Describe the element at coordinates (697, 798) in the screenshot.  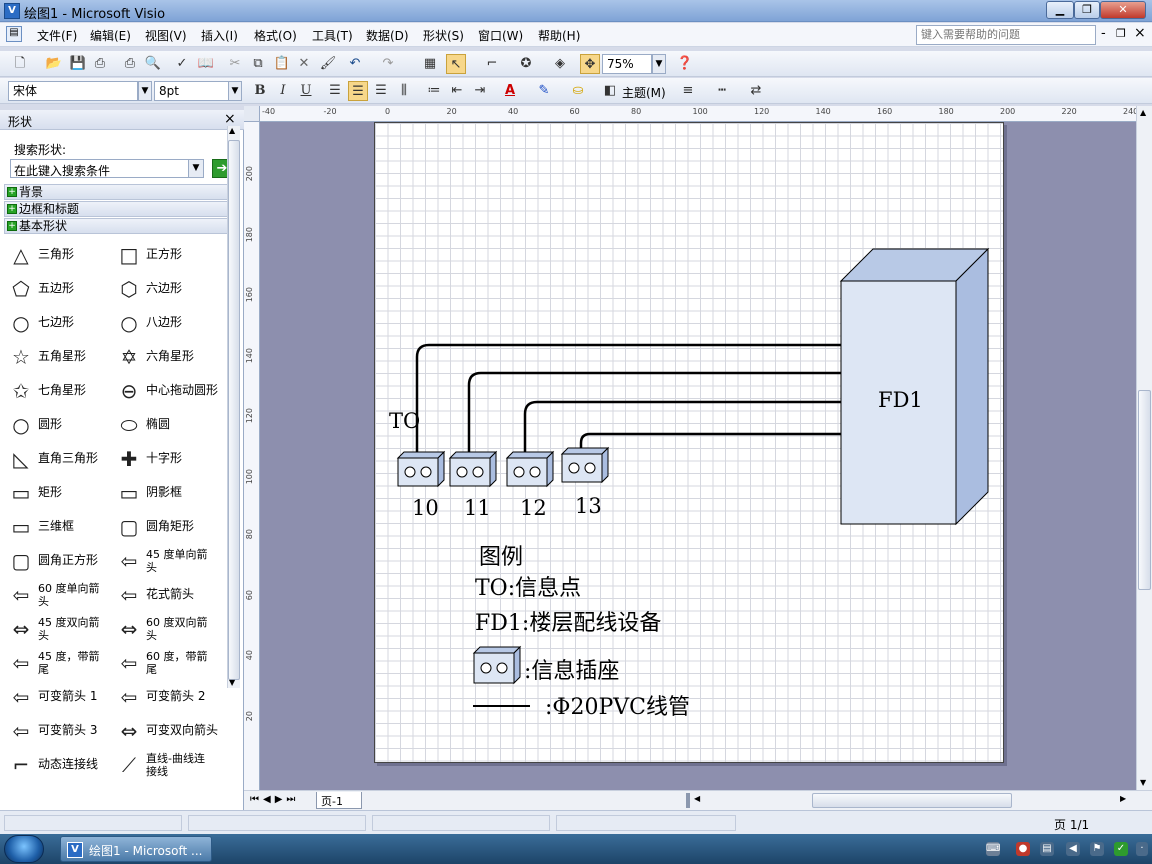
I see `scroll-left-icon: ◀` at that location.